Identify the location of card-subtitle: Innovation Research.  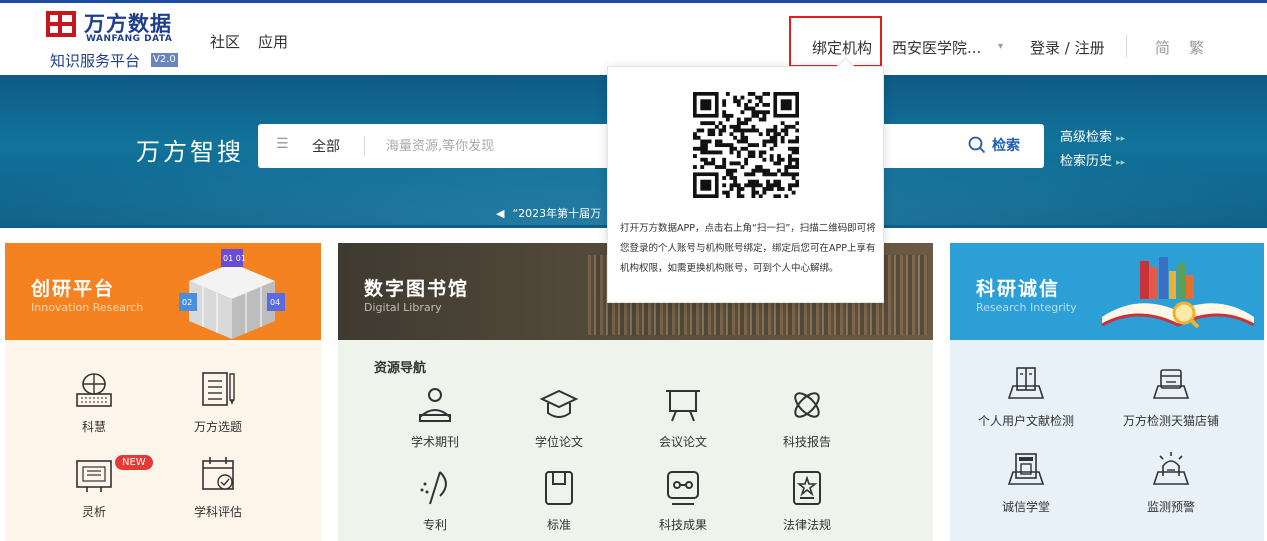
(87, 307).